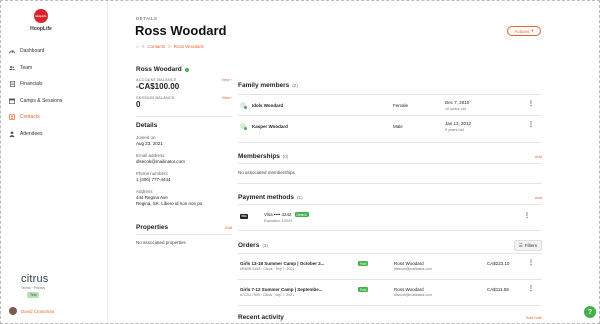  What do you see at coordinates (267, 269) in the screenshot?
I see `order-meta: #R4BR-5163 · Citrus · Sep 7, 2021` at bounding box center [267, 269].